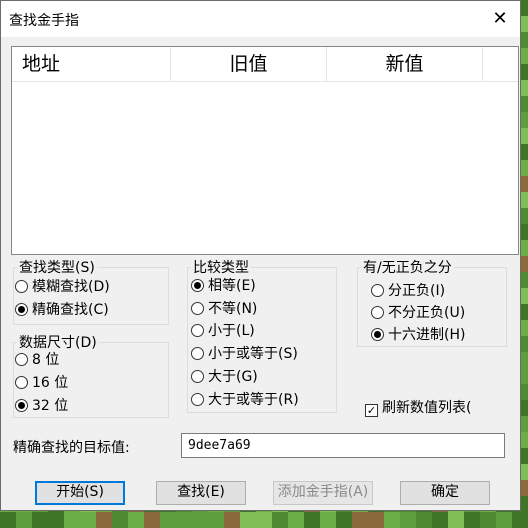 Image resolution: width=528 pixels, height=528 pixels. Describe the element at coordinates (50, 383) in the screenshot. I see `radio-label: 16 位` at that location.